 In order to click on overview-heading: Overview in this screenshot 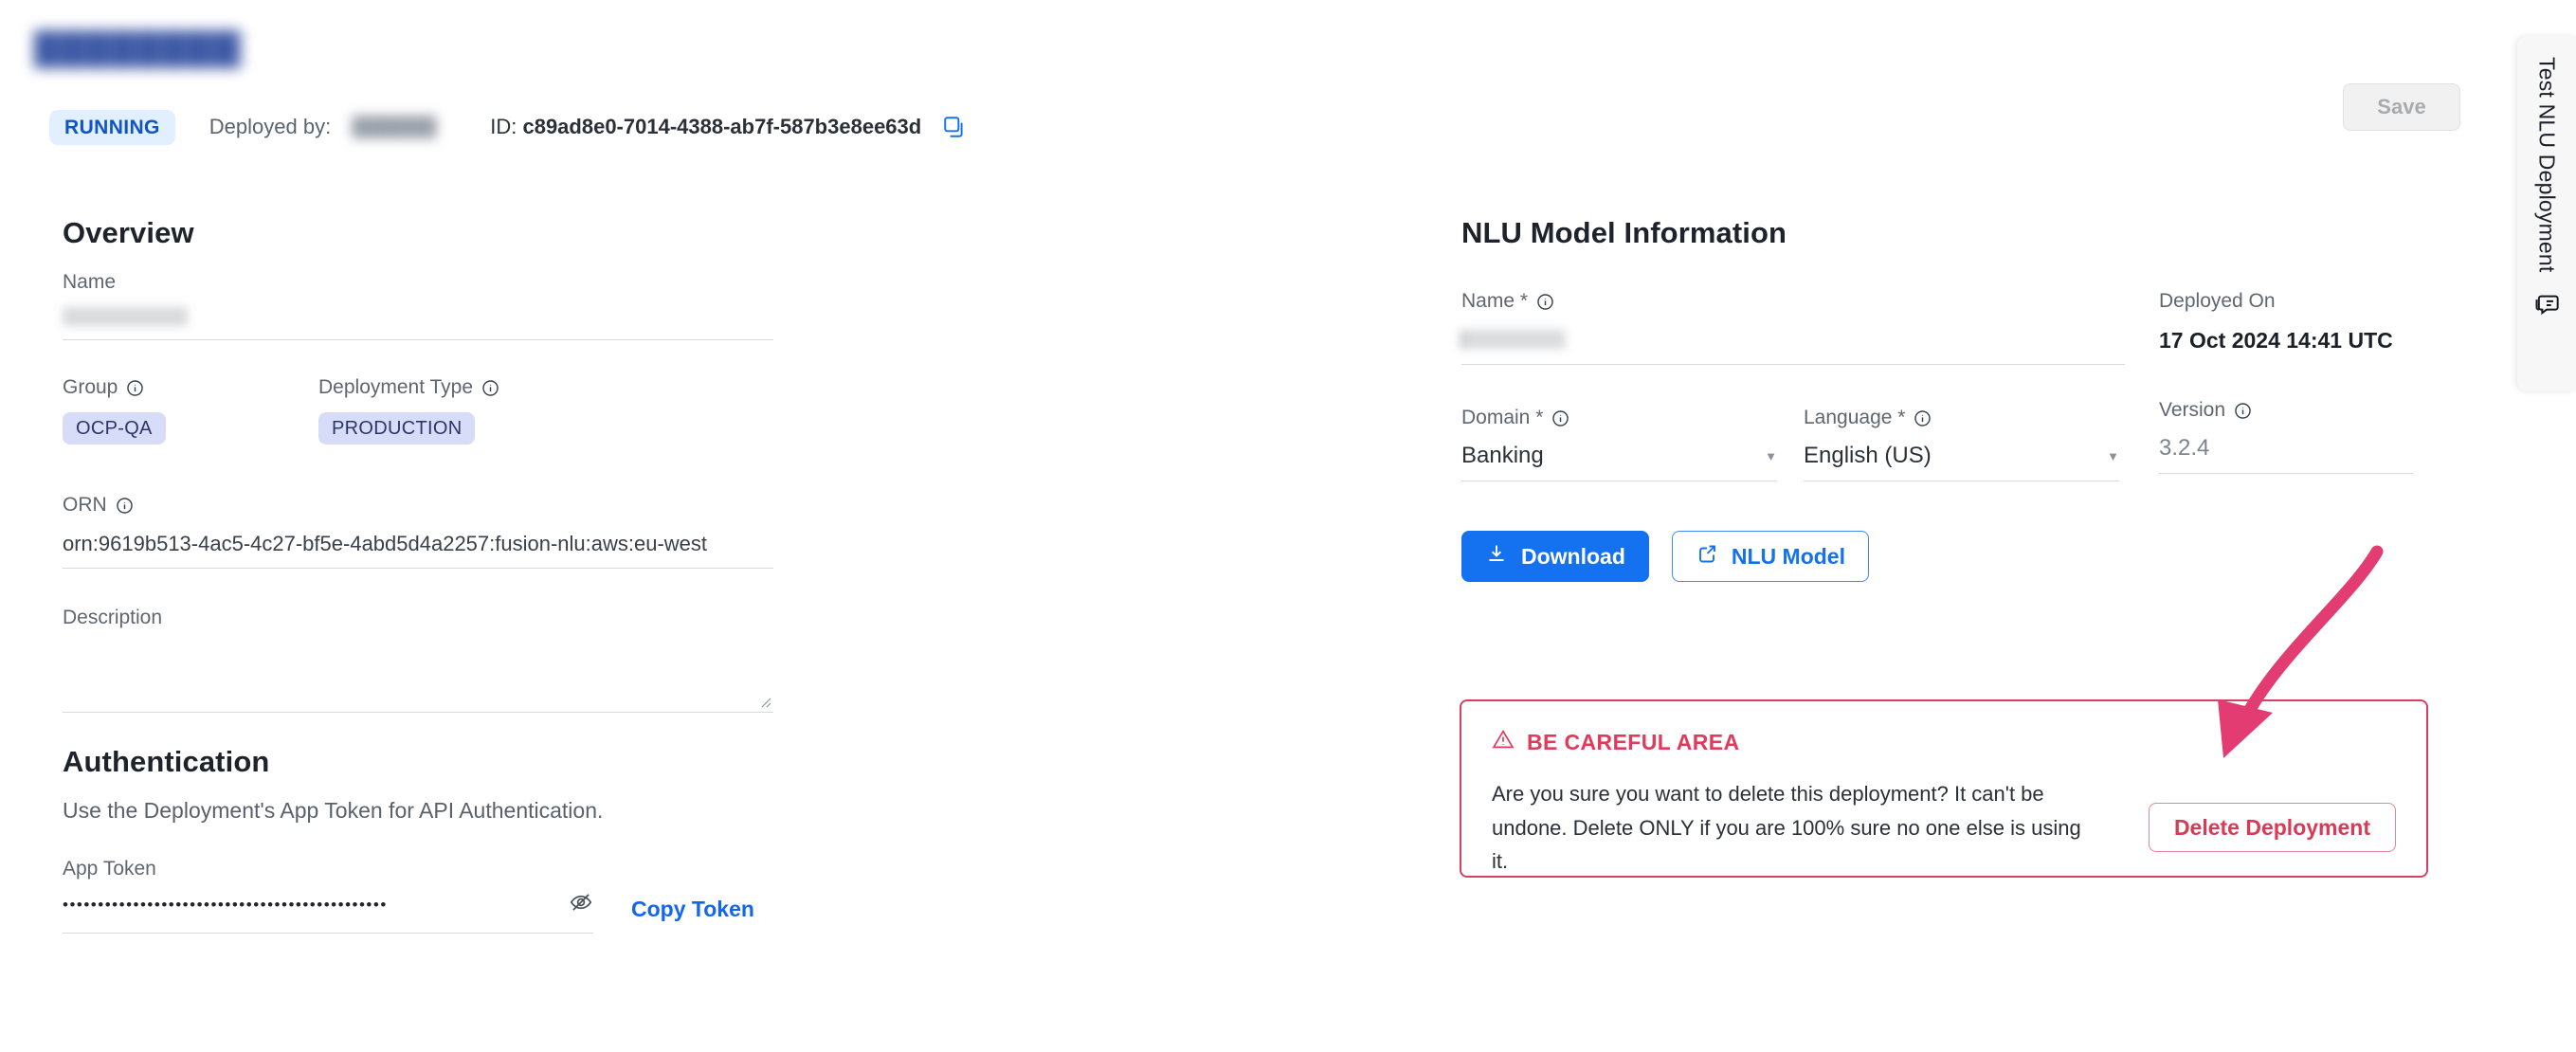, I will do `click(128, 232)`.